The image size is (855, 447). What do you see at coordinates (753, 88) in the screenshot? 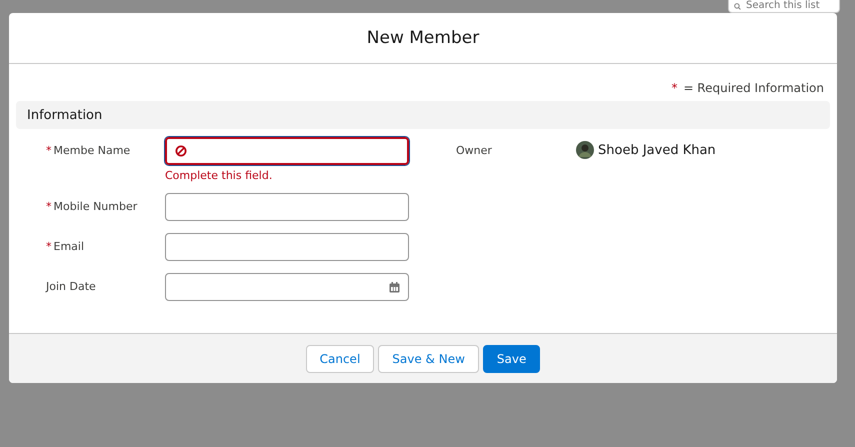
I see `required-legend: = Required Information` at bounding box center [753, 88].